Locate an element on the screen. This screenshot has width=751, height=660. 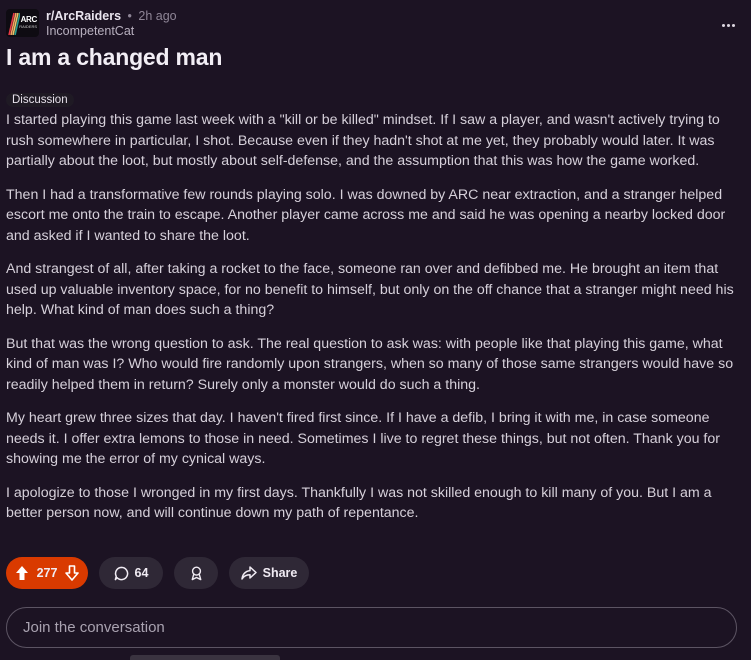
post-meta: r/ArcRaiders • 2h ago IncompetentCat is located at coordinates (111, 24).